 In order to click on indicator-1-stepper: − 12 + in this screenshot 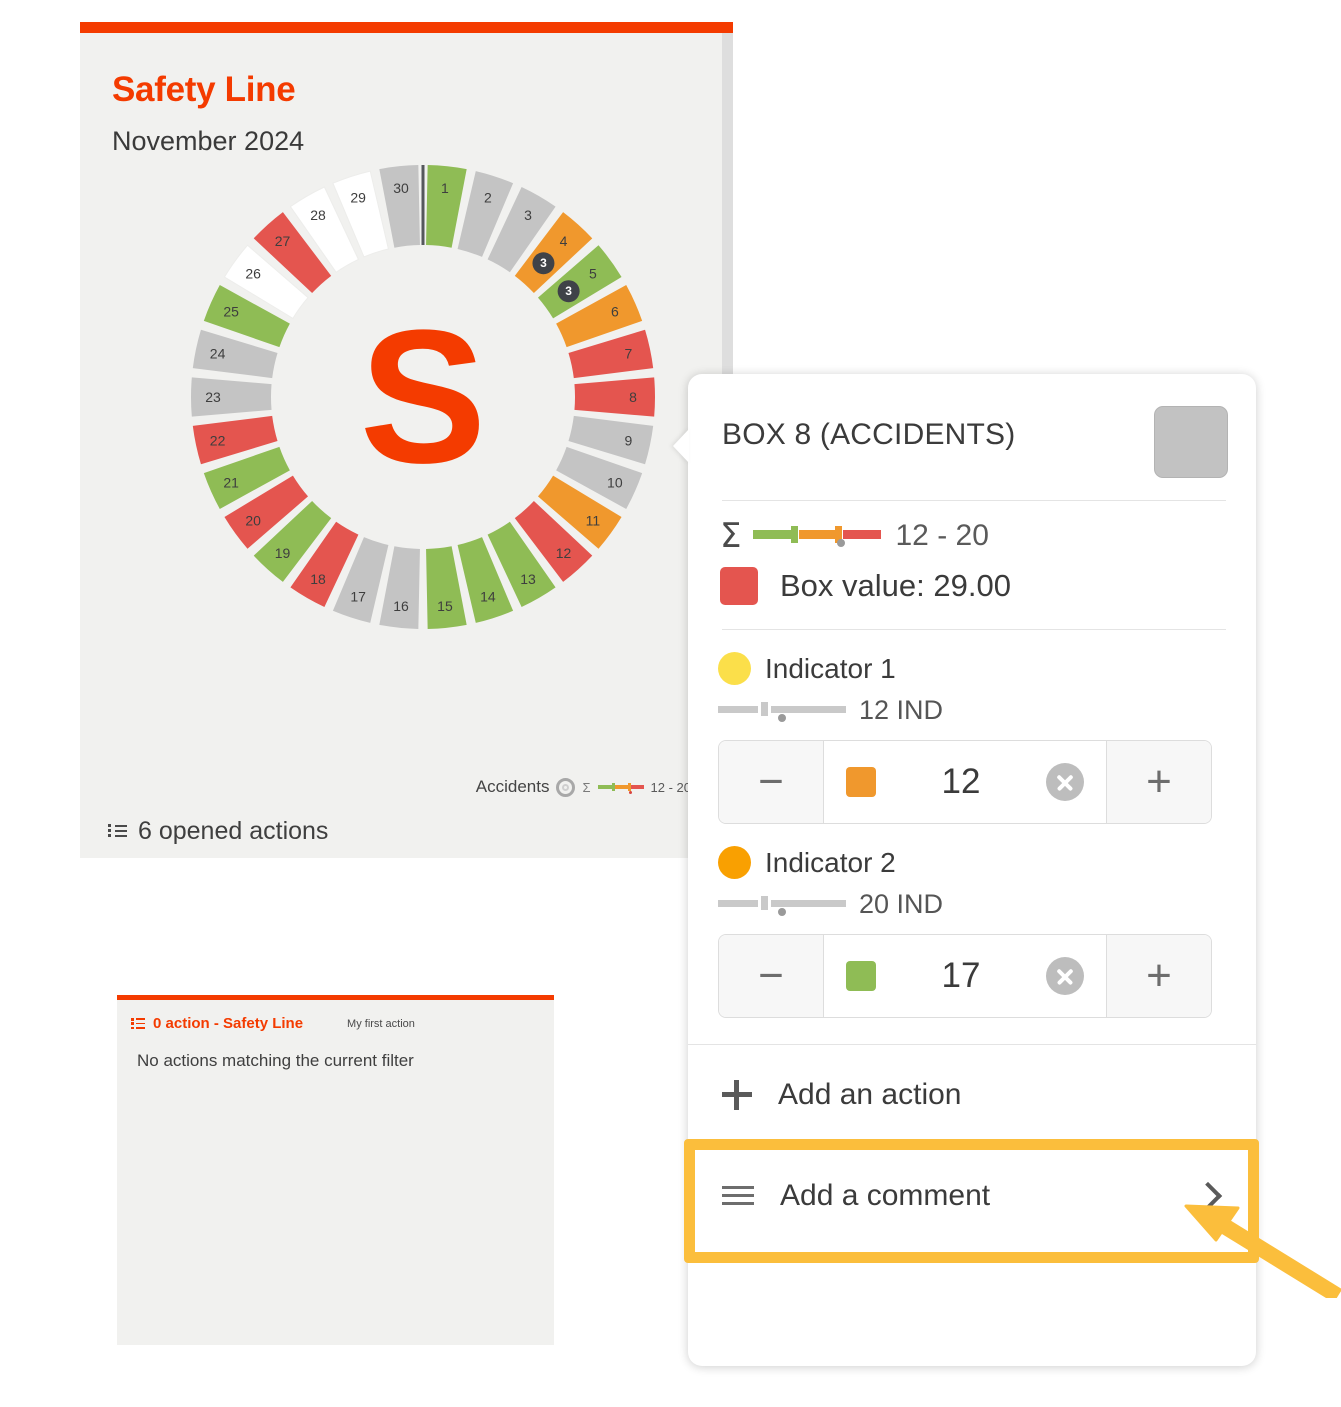, I will do `click(965, 782)`.